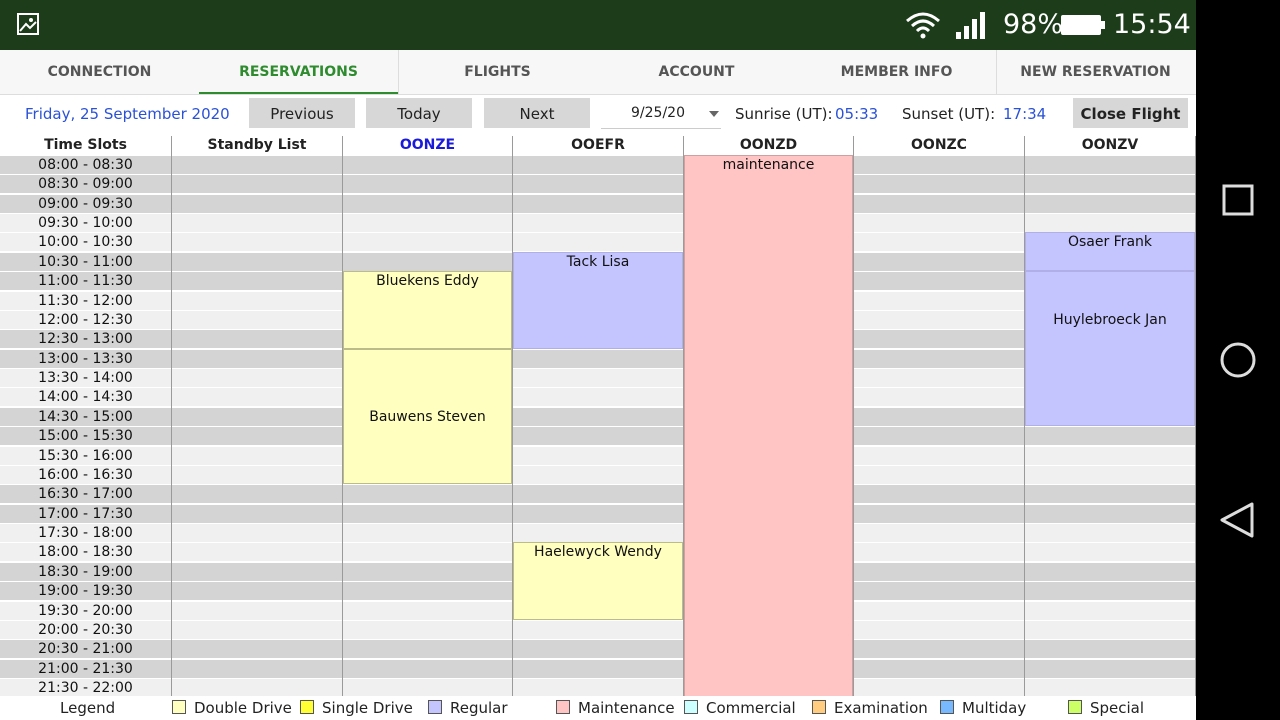  I want to click on back-icon, so click(1238, 520).